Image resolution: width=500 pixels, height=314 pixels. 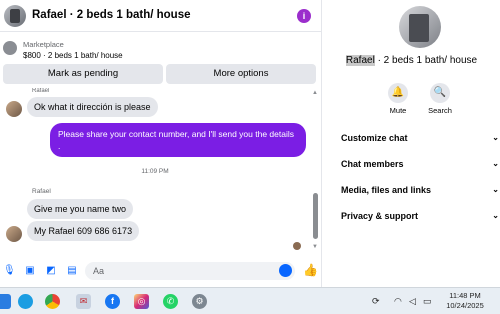 What do you see at coordinates (420, 218) in the screenshot?
I see `section-privacy-support: Privacy & support ⌄` at bounding box center [420, 218].